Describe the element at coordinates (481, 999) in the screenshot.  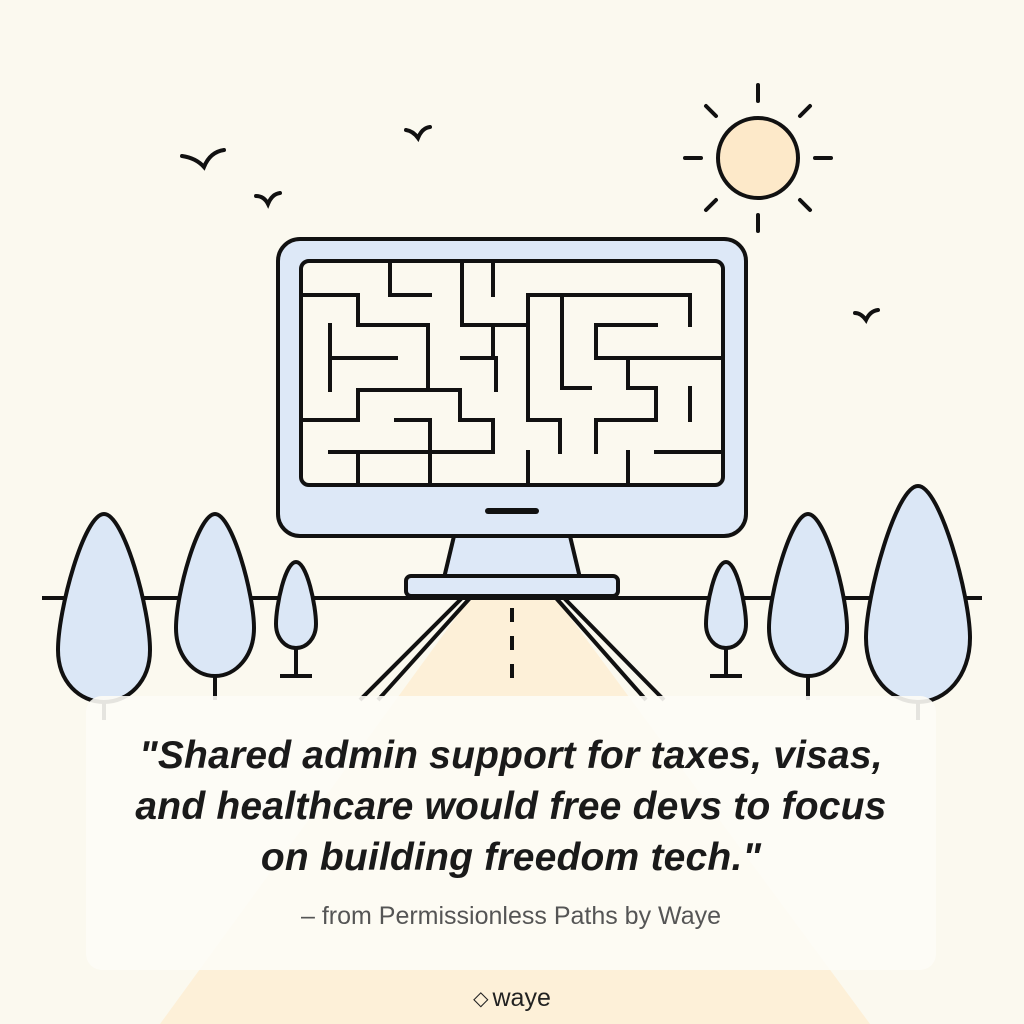
I see `diamond-outline-icon: ◇` at that location.